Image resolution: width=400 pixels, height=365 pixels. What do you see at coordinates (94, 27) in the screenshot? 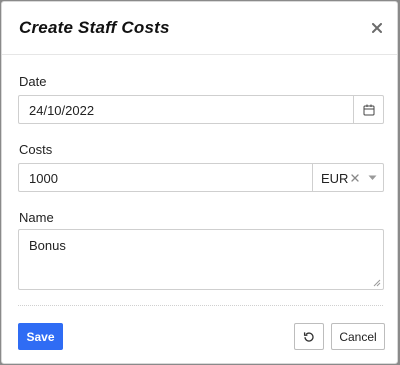
I see `modal-title: Create Staff Costs` at bounding box center [94, 27].